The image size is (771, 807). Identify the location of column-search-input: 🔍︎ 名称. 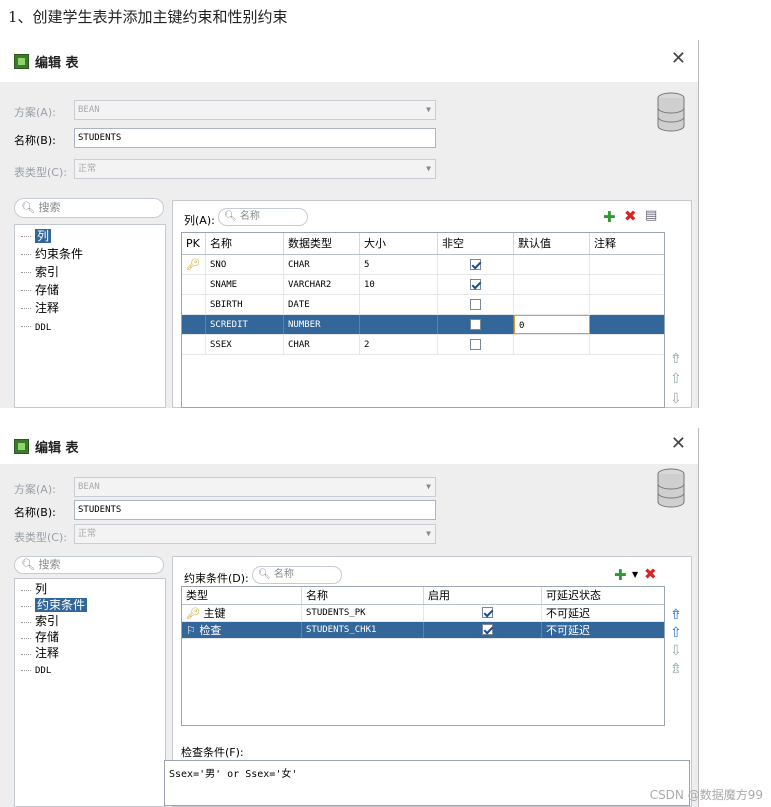
(263, 217).